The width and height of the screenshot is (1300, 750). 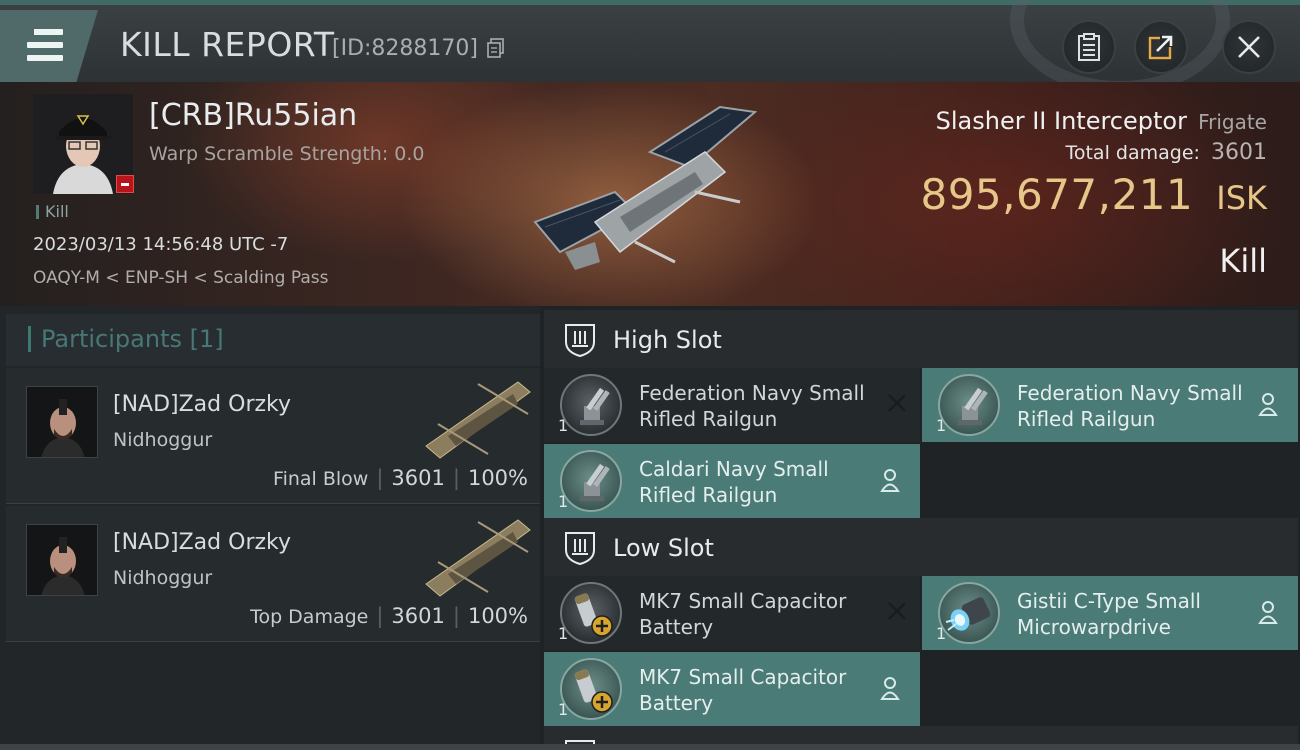 What do you see at coordinates (405, 48) in the screenshot?
I see `report-id: [ID:8288170]` at bounding box center [405, 48].